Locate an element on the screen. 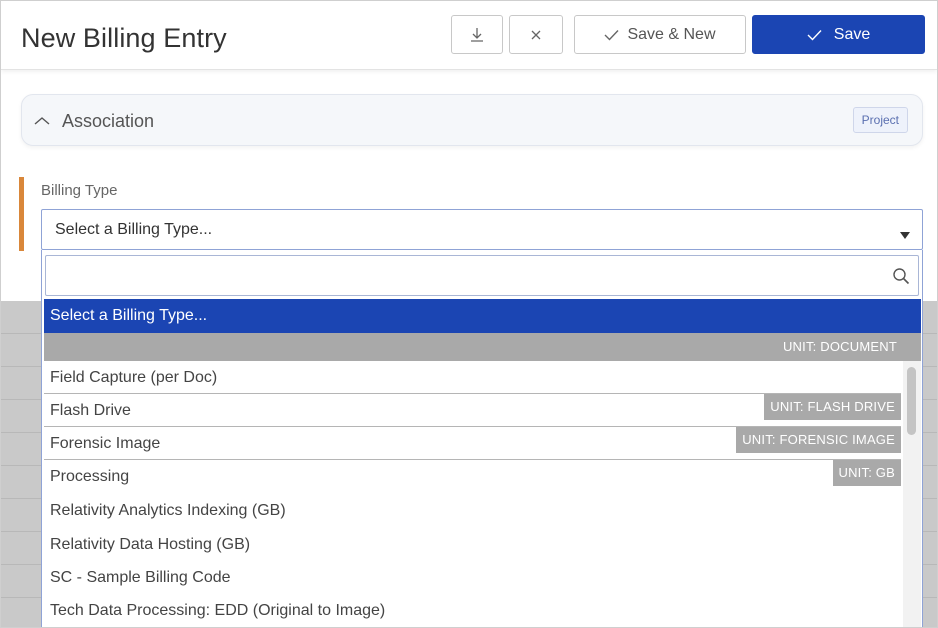 The image size is (938, 628). unit-group-header: UNIT: DOCUMENT is located at coordinates (482, 347).